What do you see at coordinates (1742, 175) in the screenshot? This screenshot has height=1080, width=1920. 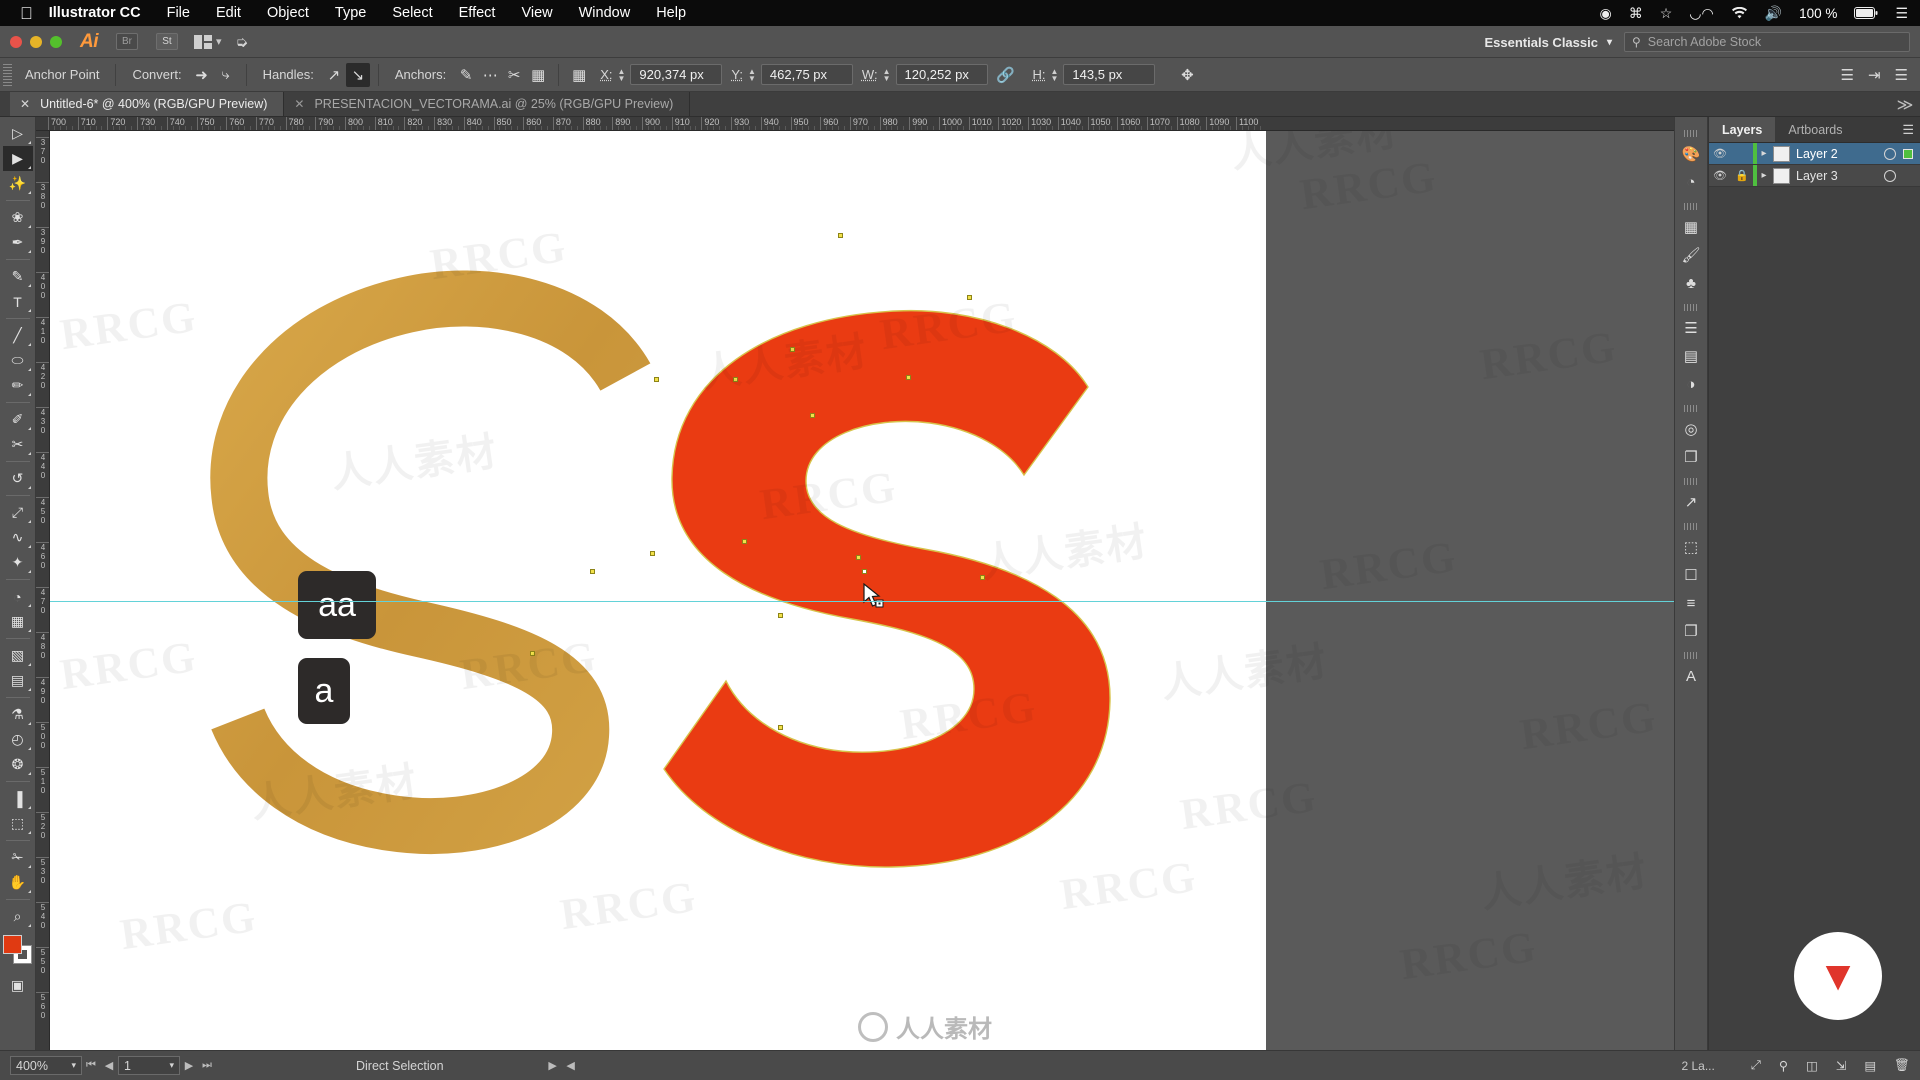 I see `lock-icon: 🔒` at bounding box center [1742, 175].